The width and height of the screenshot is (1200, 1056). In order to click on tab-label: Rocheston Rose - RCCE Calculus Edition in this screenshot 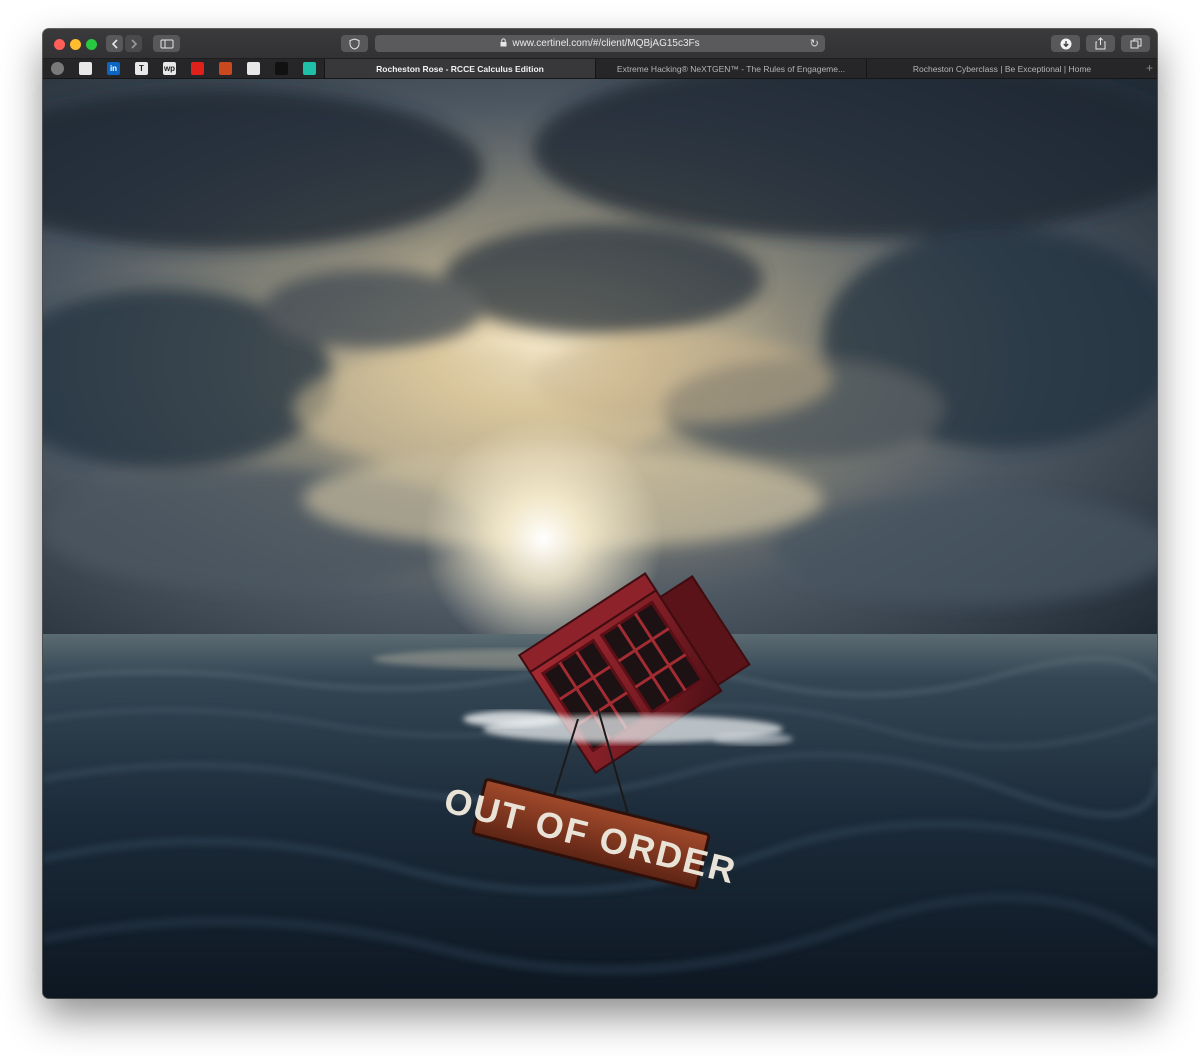, I will do `click(460, 68)`.